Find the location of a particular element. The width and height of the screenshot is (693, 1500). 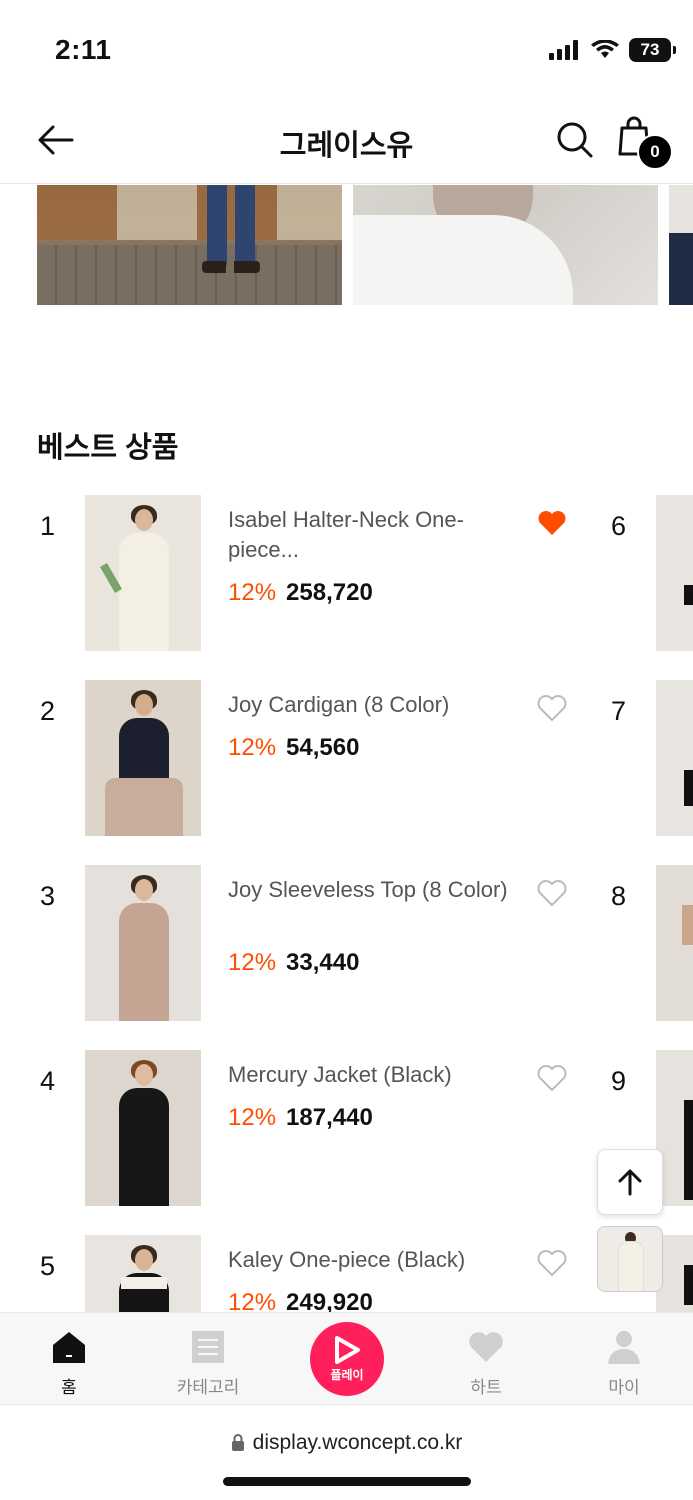

arrow-up-icon is located at coordinates (630, 1182).